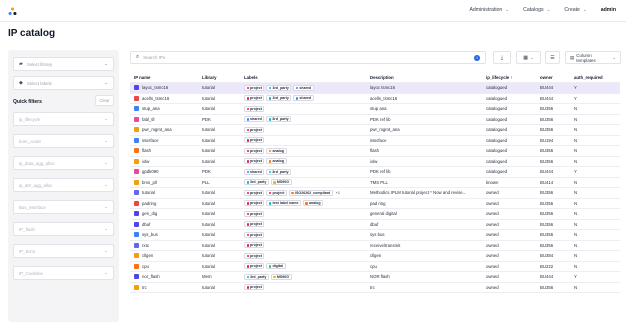 This screenshot has width=626, height=326. Describe the element at coordinates (575, 10) in the screenshot. I see `nav-create: Create ⌄` at that location.